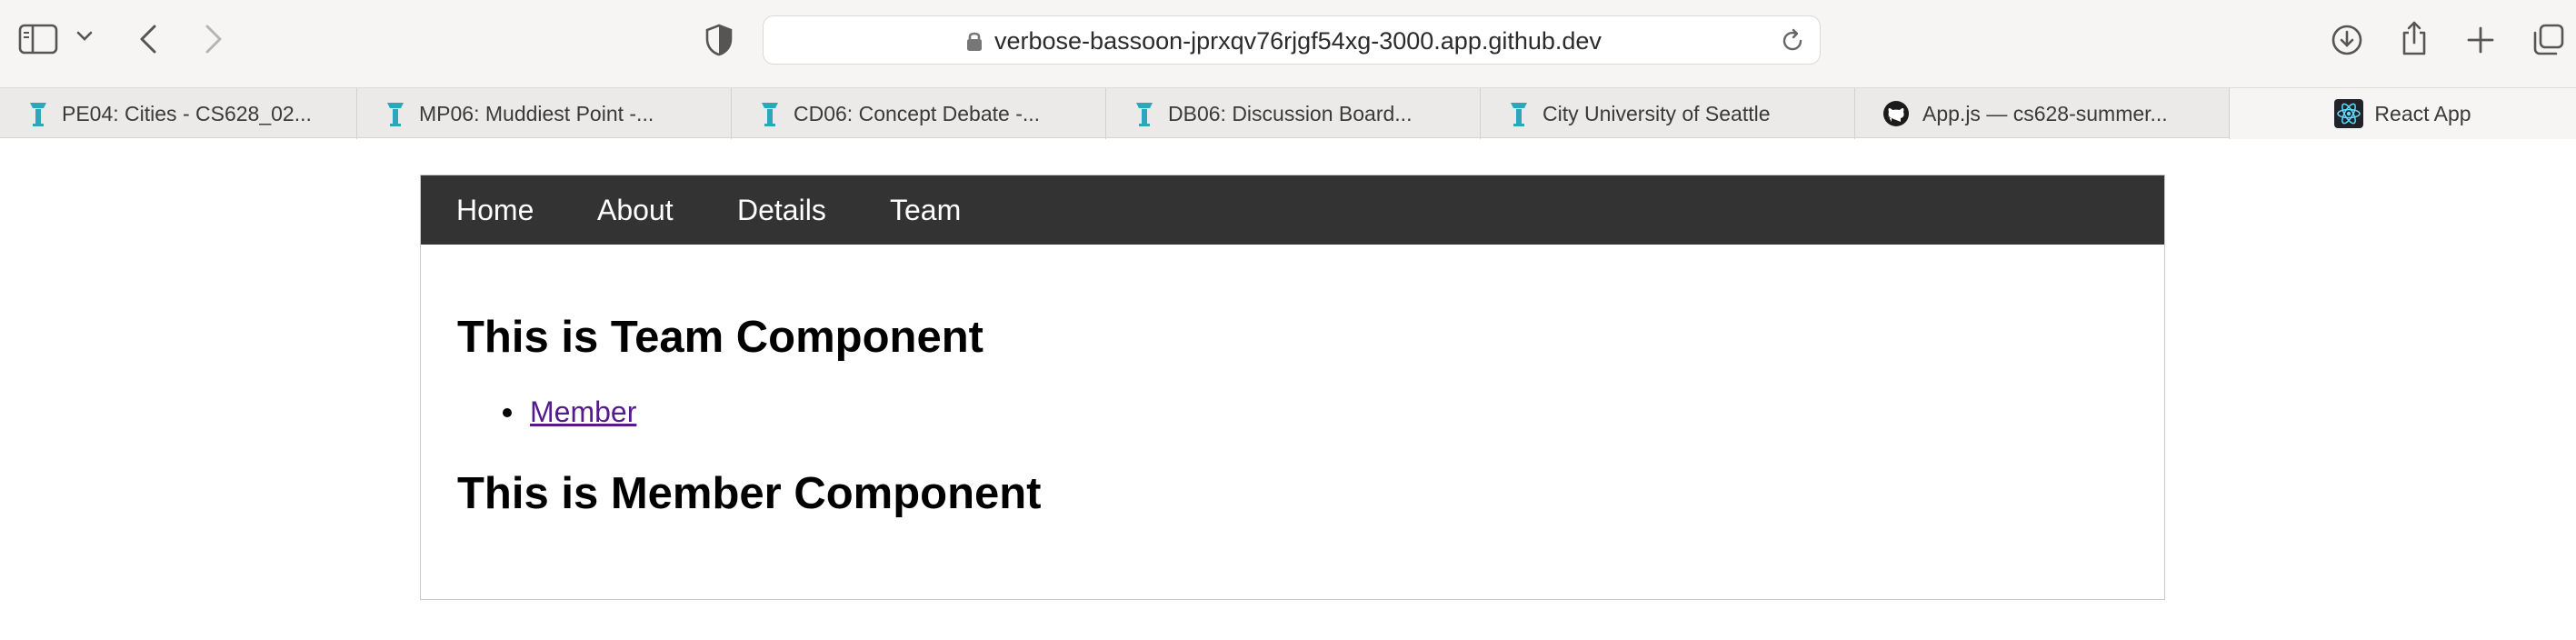  I want to click on list-item: Member, so click(546, 412).